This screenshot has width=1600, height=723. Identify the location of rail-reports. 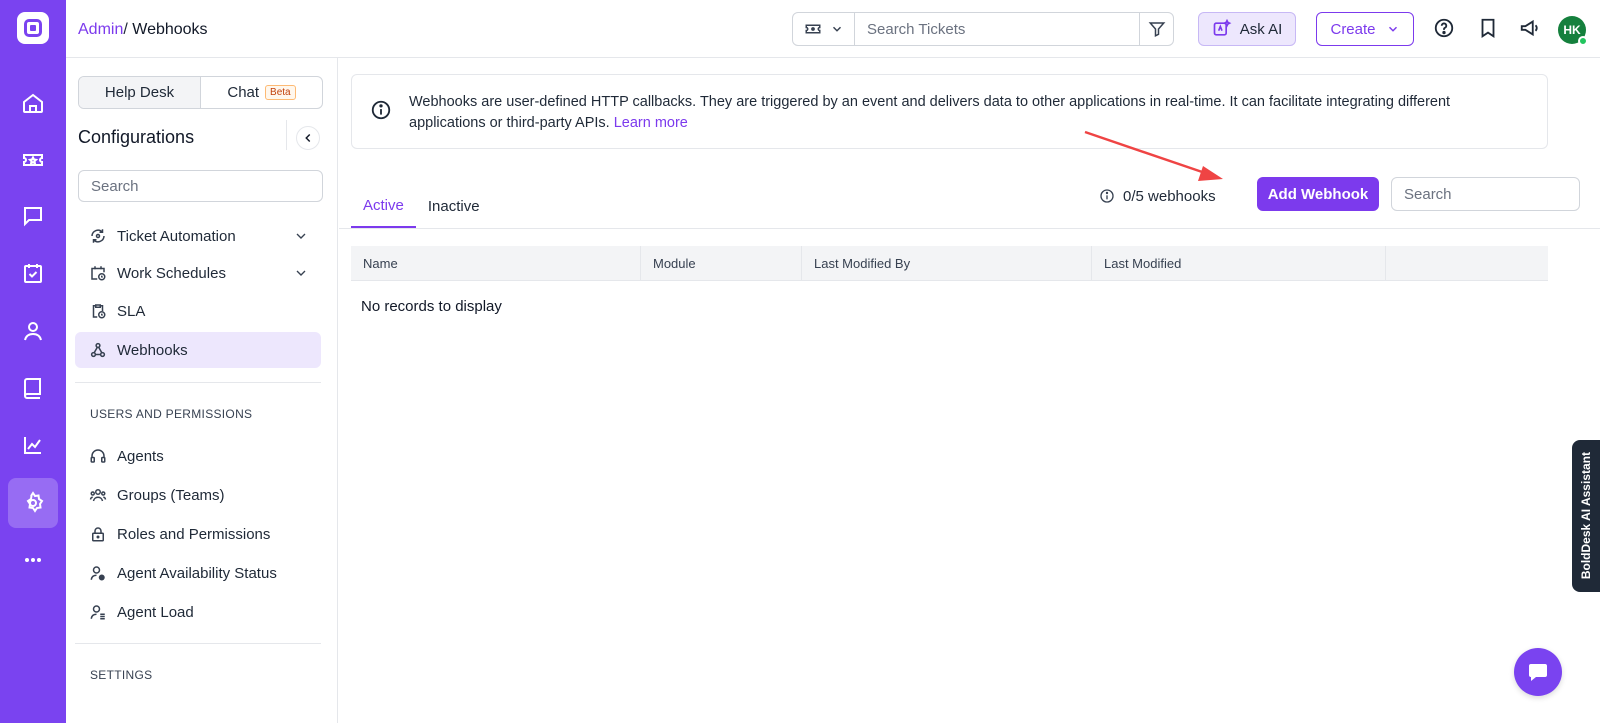
(33, 445).